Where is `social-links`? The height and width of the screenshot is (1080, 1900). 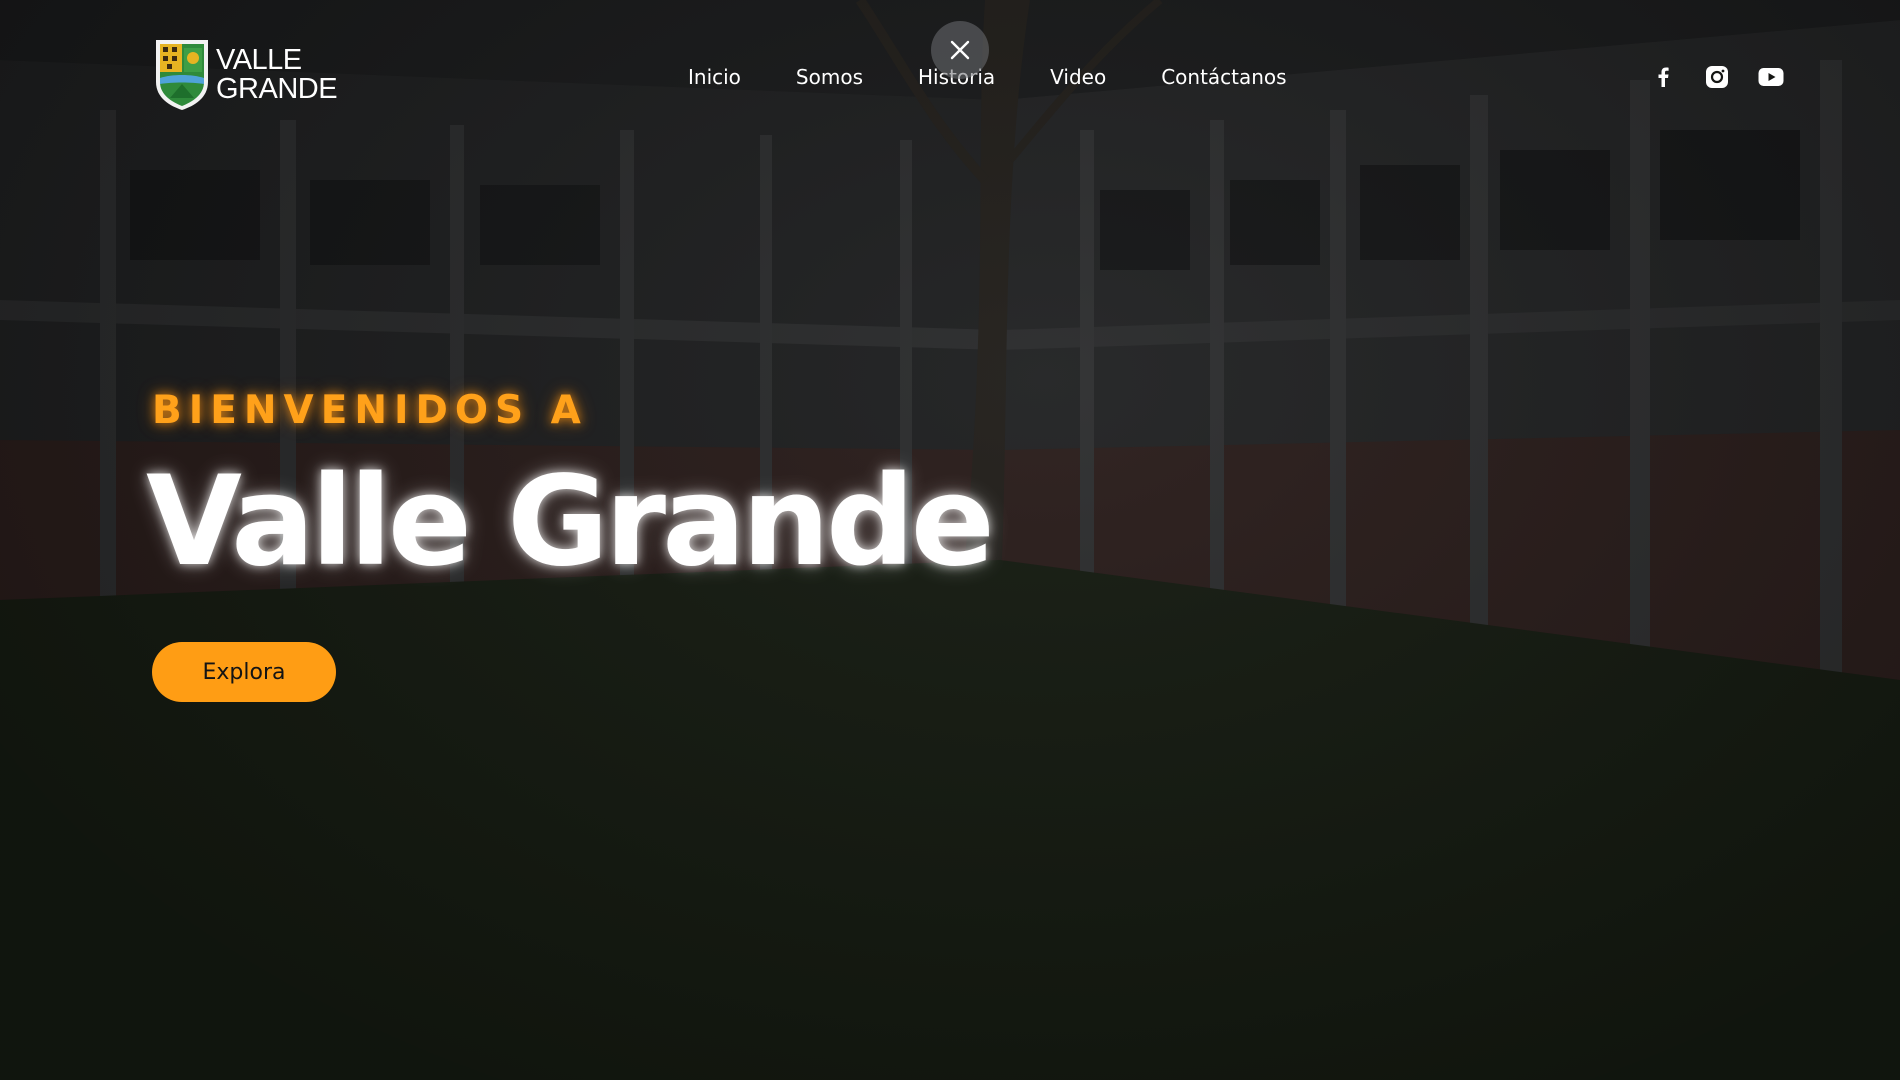
social-links is located at coordinates (1717, 77).